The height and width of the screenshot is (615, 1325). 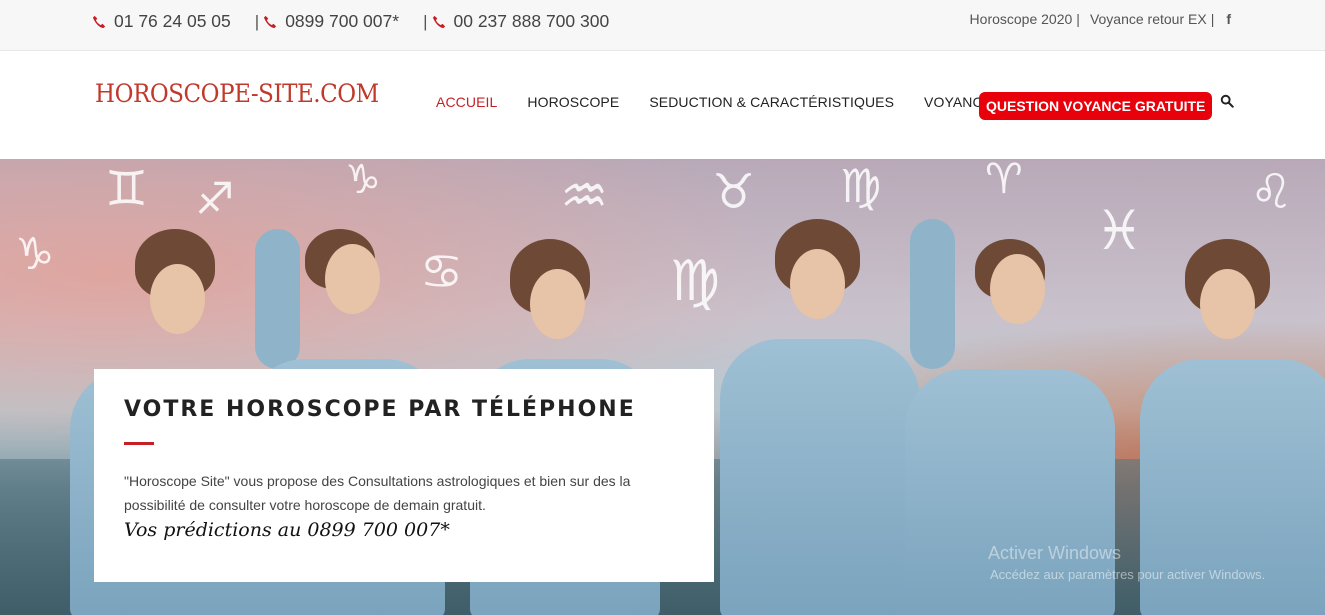 What do you see at coordinates (695, 281) in the screenshot?
I see `zodiac-virgo2-icon: ♍` at bounding box center [695, 281].